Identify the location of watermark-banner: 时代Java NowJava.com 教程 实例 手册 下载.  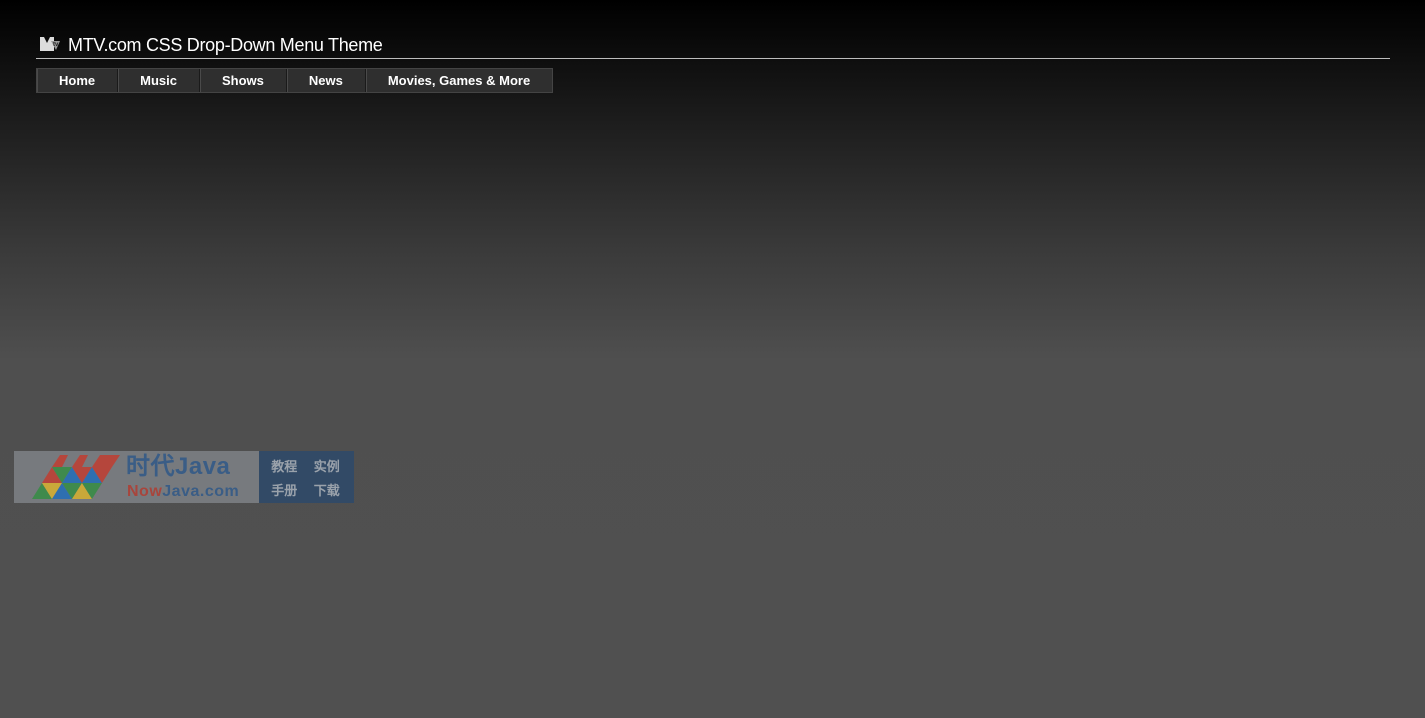
(184, 477).